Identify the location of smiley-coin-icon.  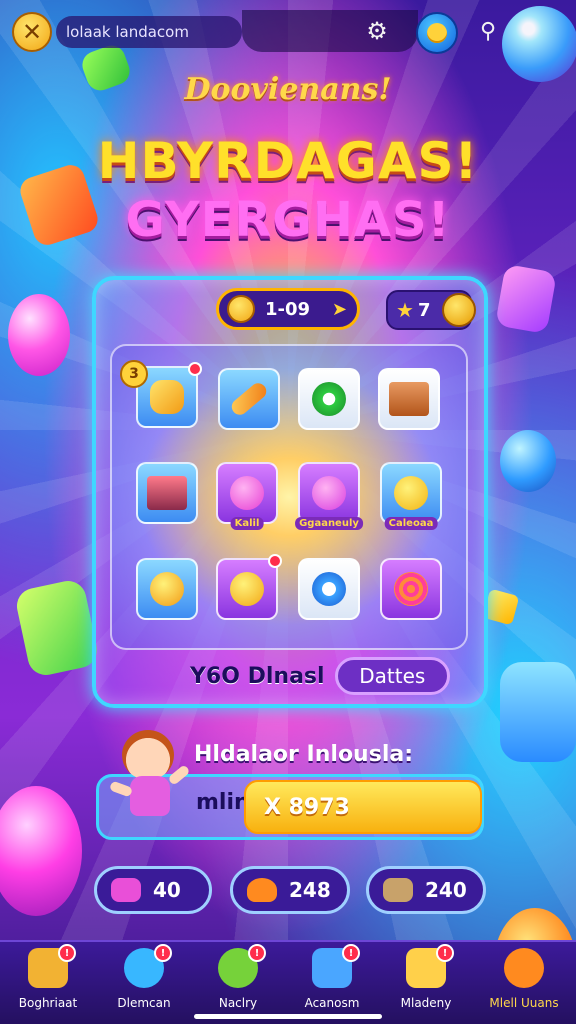
(241, 309).